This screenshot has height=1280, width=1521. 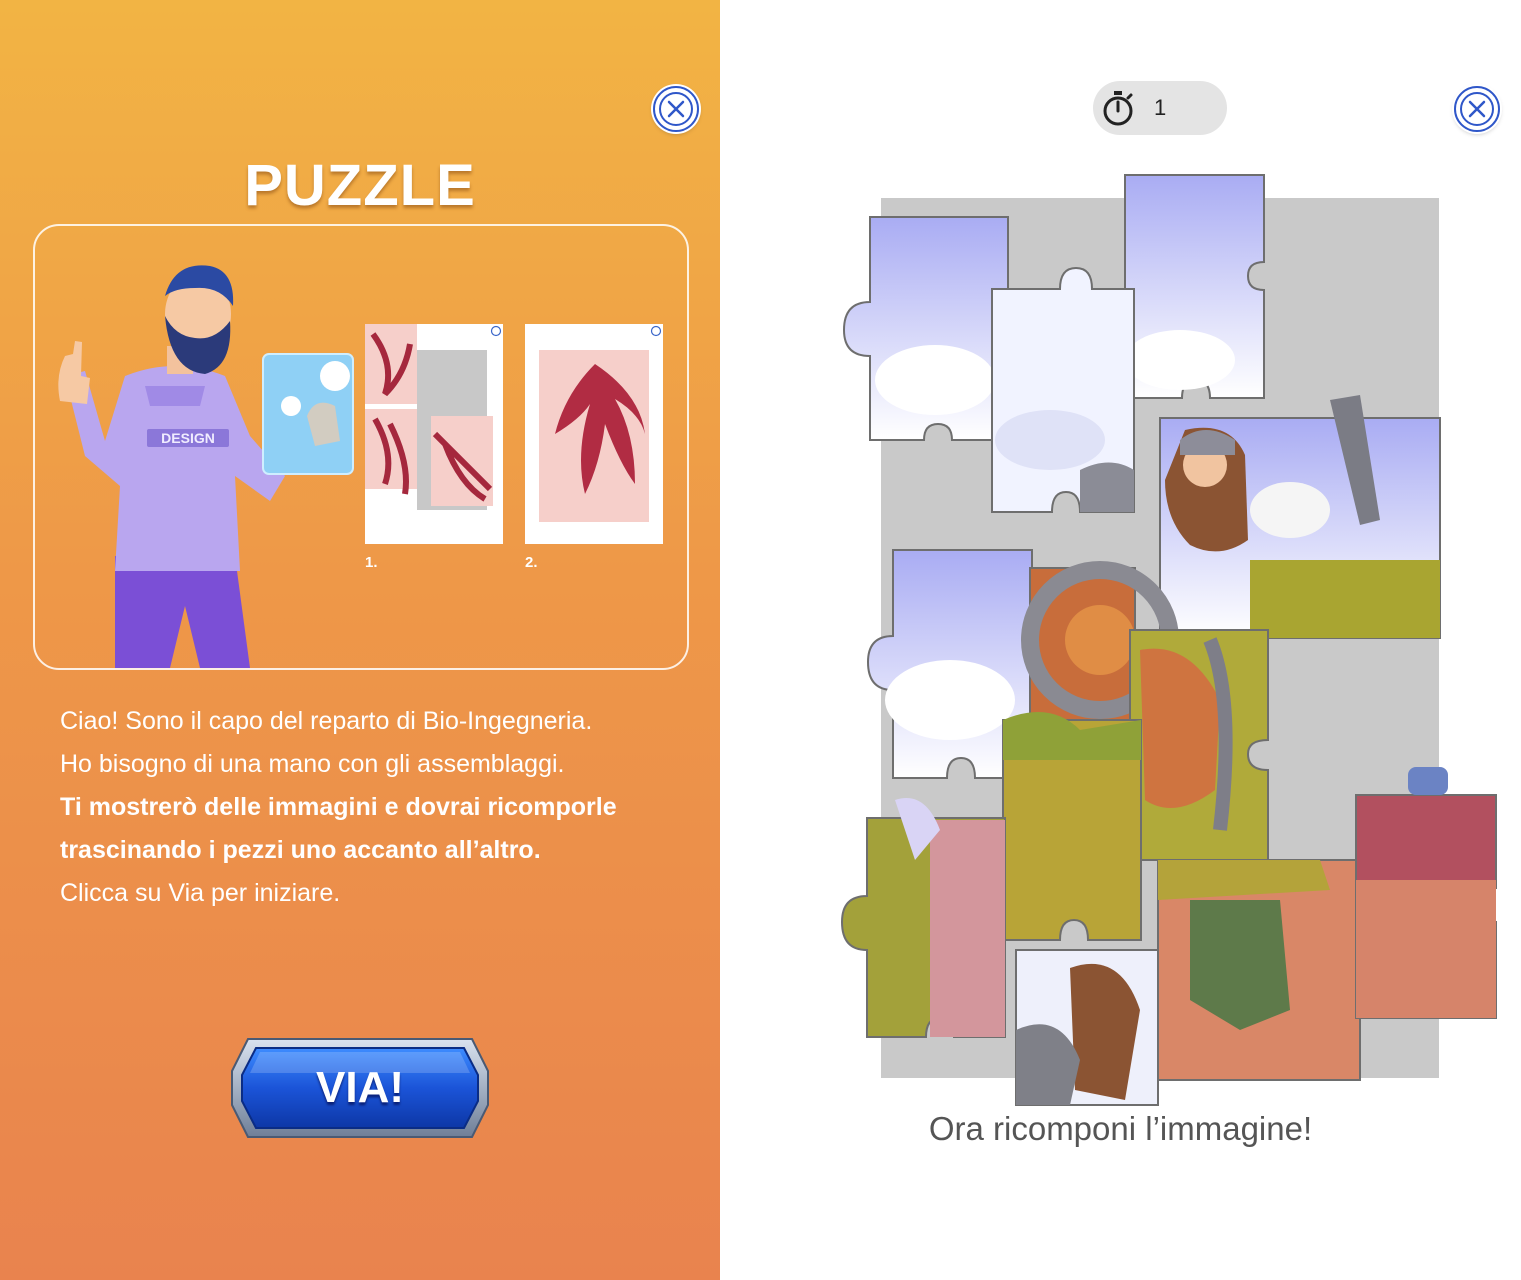 I want to click on game-caption: Ora ricomponi l’immagine!, so click(x=1120, y=1128).